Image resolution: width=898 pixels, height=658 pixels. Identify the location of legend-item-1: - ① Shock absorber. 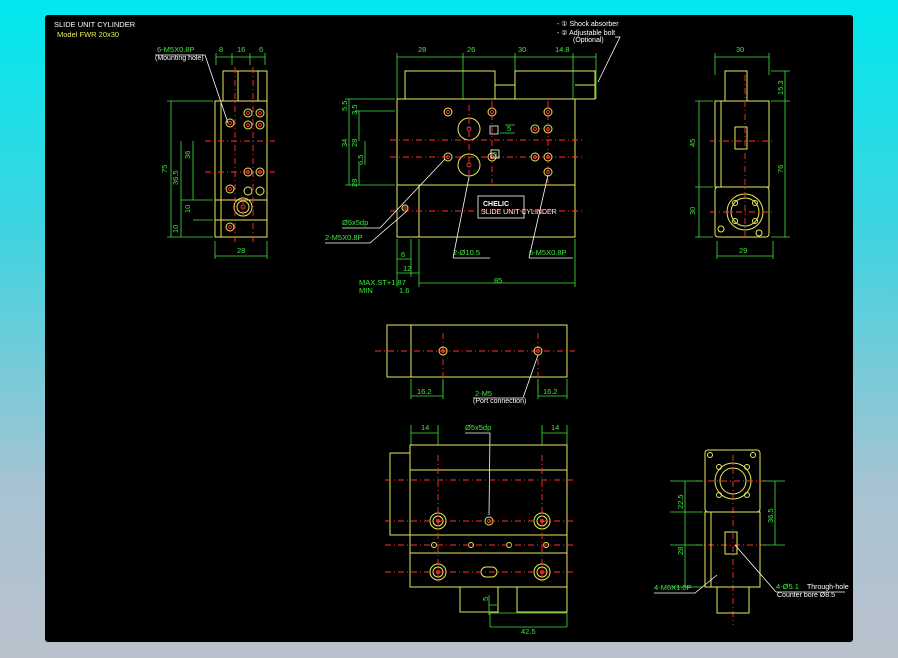
(588, 24).